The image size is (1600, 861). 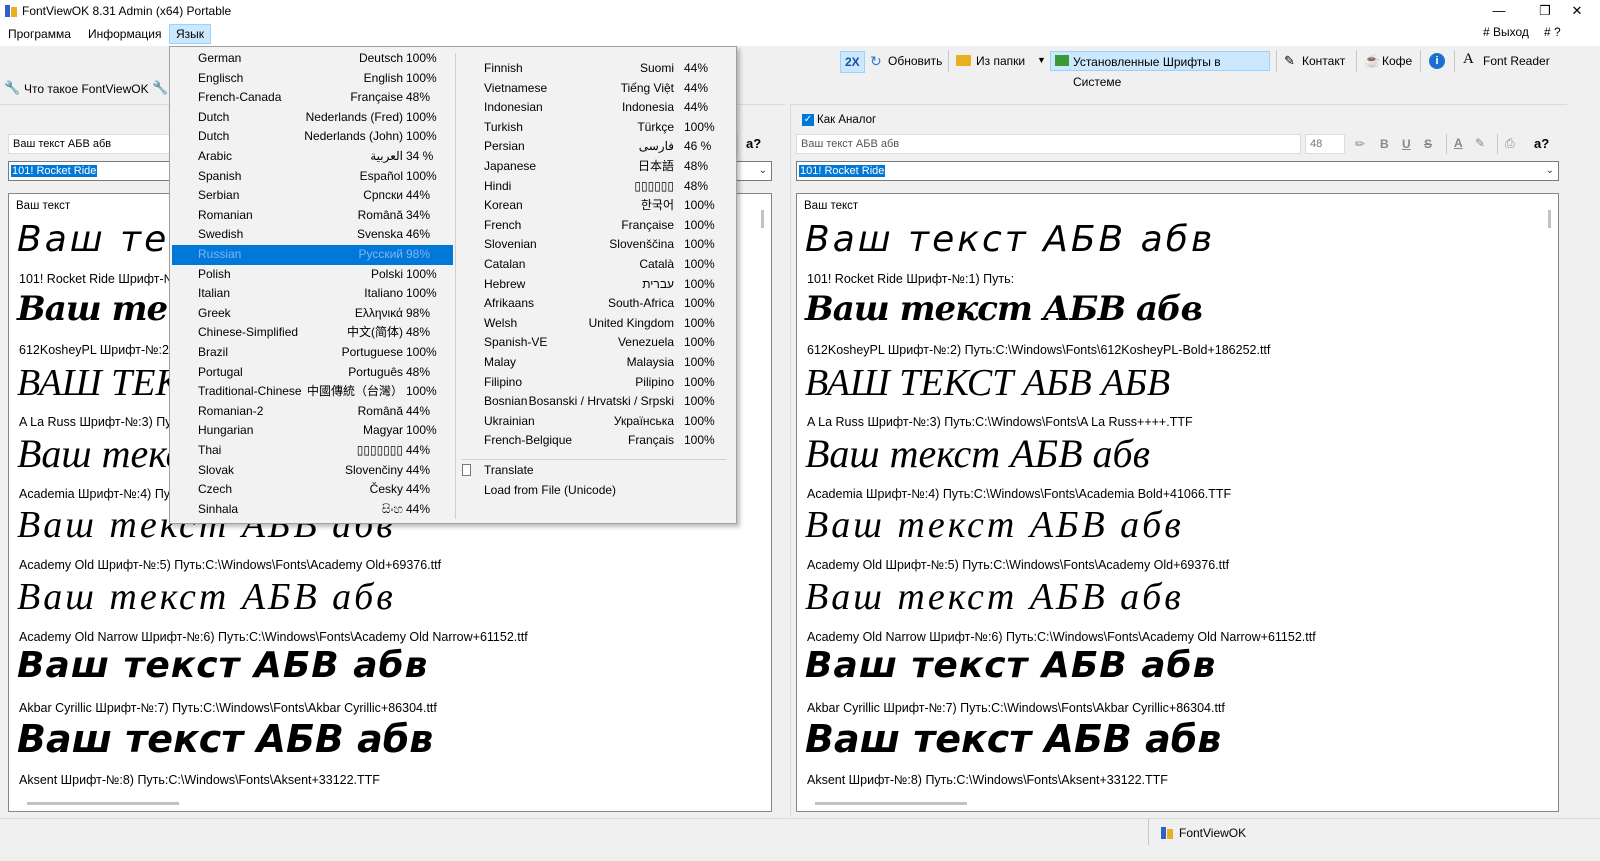 What do you see at coordinates (594, 402) in the screenshot?
I see `language-item-bosnian: Bosnian Bosanski / Hrvatski / Srpski 100%` at bounding box center [594, 402].